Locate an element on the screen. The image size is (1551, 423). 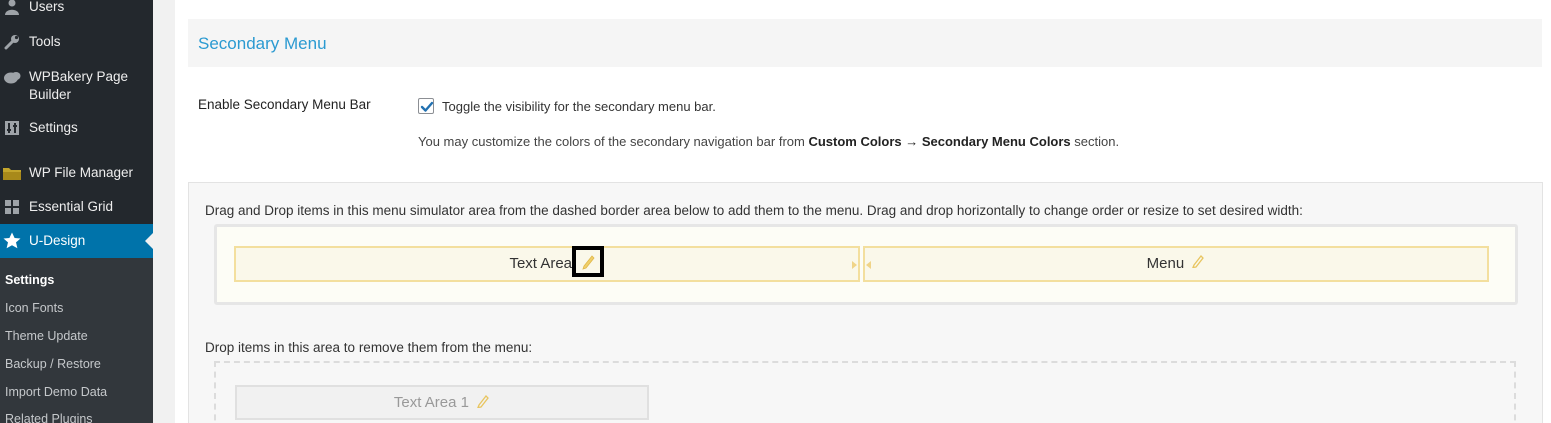
sidebar-item-wpbakery: WPBakery Page Builder is located at coordinates (76, 86).